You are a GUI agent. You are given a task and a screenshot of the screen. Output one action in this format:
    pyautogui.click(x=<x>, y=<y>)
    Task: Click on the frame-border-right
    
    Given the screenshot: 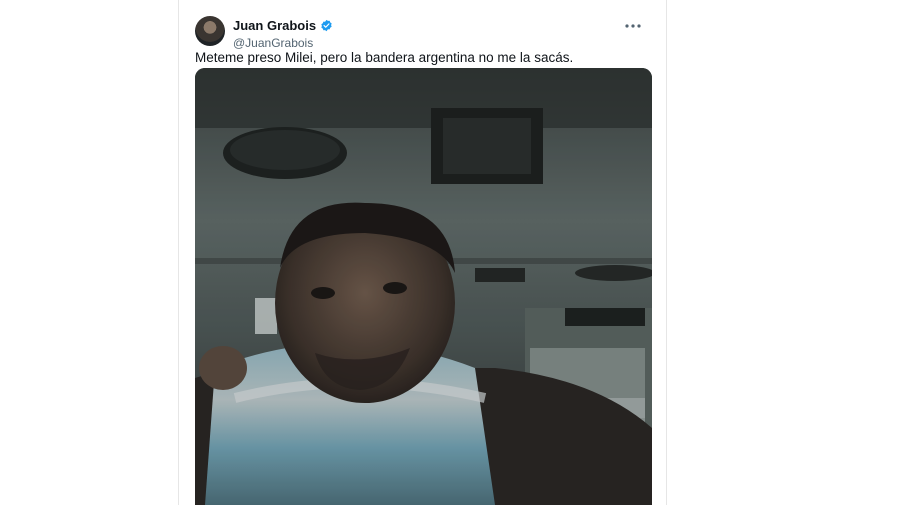 What is the action you would take?
    pyautogui.click(x=666, y=252)
    